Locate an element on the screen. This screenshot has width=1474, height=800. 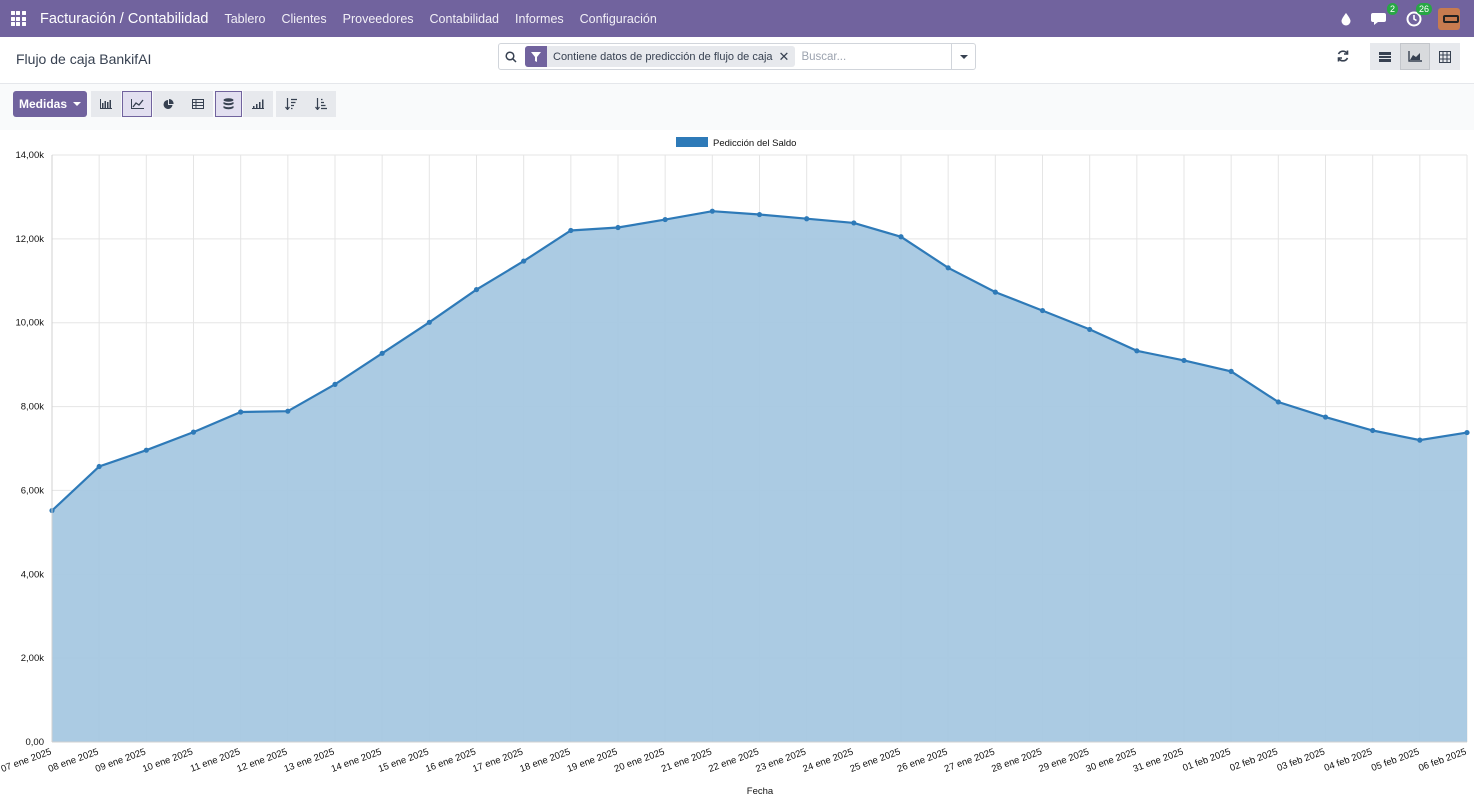
x-tick-label: 06 feb 2025 is located at coordinates (1442, 760).